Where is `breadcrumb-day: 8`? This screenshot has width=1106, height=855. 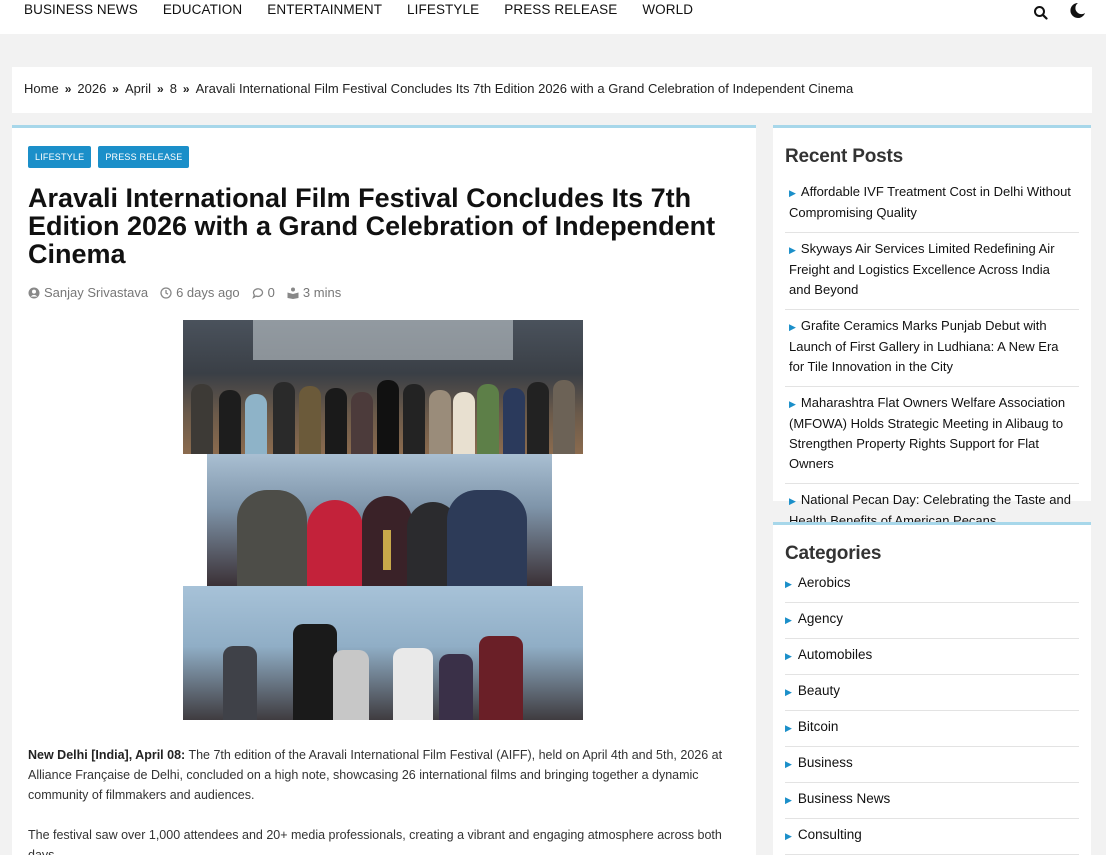 breadcrumb-day: 8 is located at coordinates (173, 88).